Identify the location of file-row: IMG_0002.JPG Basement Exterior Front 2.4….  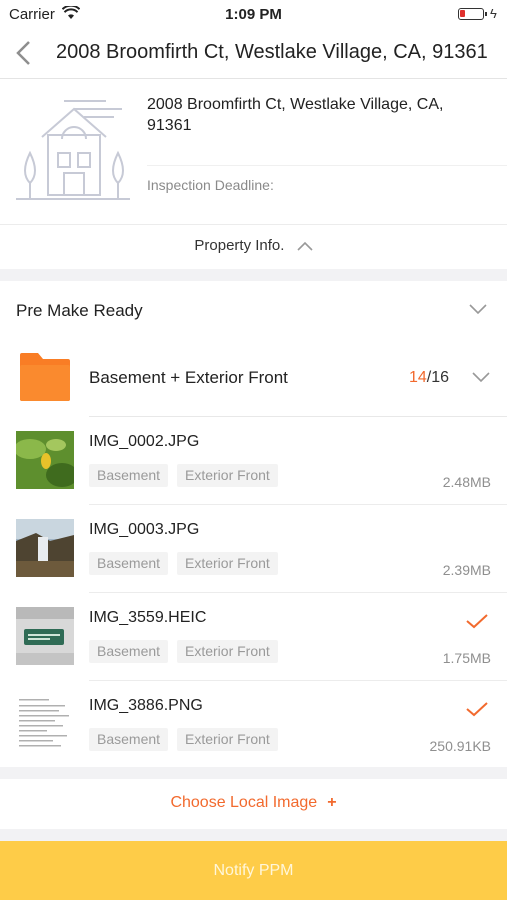
(253, 461).